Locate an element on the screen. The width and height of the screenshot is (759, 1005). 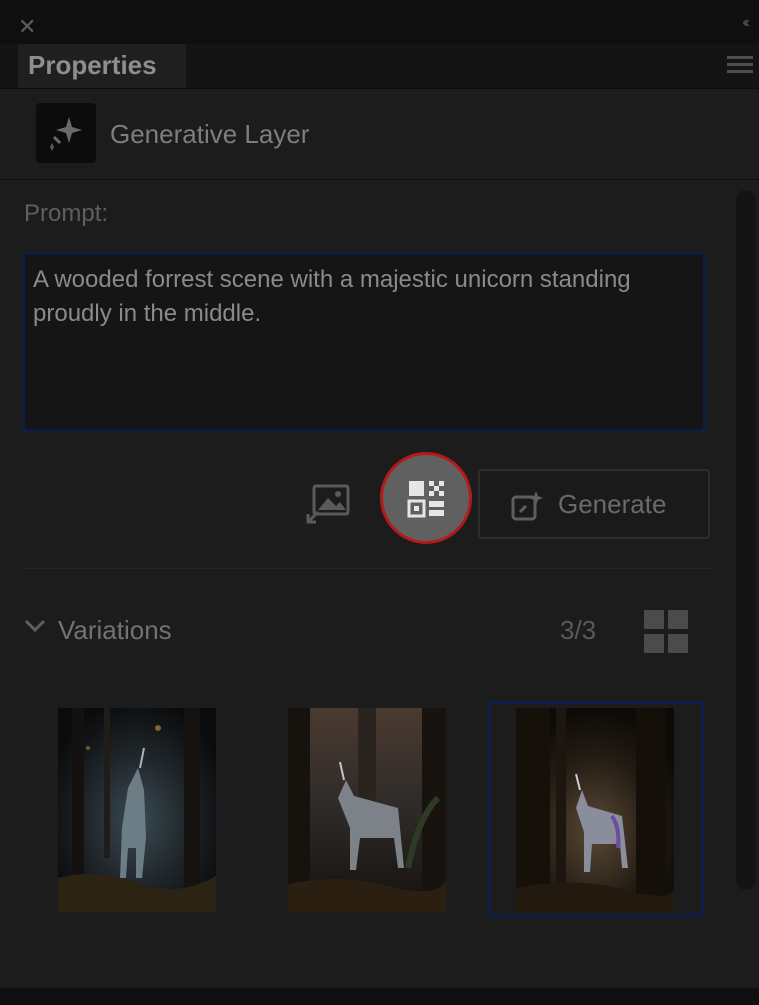
generate-label: Generate is located at coordinates (612, 504).